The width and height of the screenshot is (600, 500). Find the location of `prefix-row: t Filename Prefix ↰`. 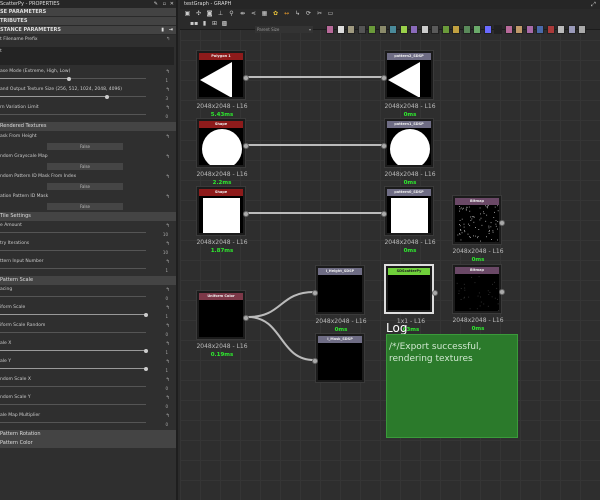

prefix-row: t Filename Prefix ↰ is located at coordinates (88, 40).